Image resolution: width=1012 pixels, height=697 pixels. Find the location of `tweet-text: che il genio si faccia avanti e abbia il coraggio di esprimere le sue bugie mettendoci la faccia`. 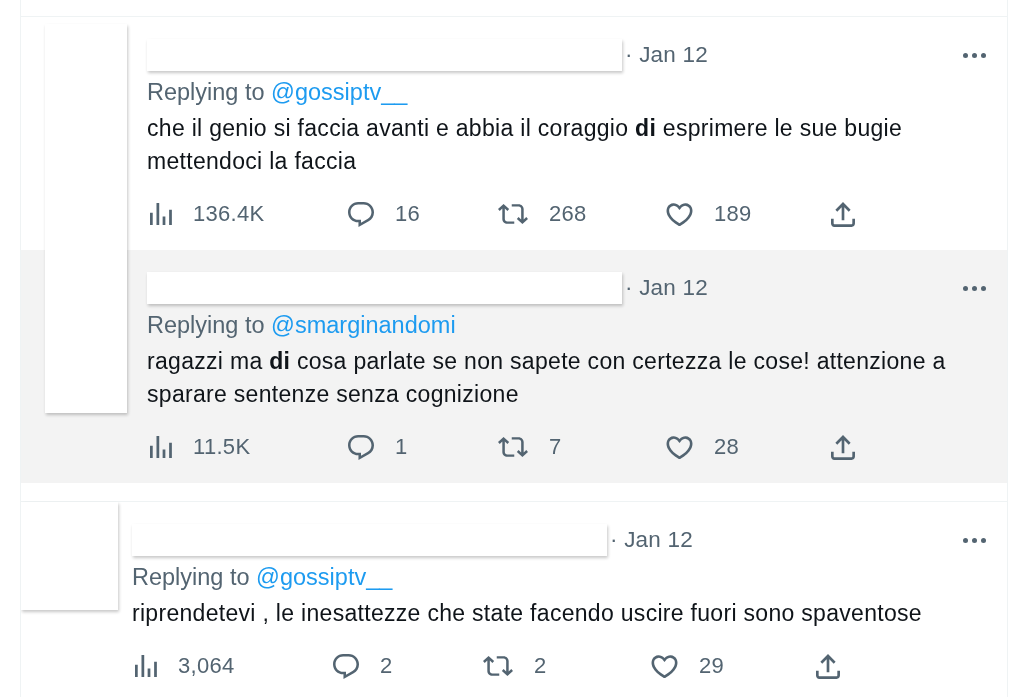

tweet-text: che il genio si faccia avanti e abbia il coraggio di esprimere le sue bugie mettendoci la faccia is located at coordinates (525, 145).